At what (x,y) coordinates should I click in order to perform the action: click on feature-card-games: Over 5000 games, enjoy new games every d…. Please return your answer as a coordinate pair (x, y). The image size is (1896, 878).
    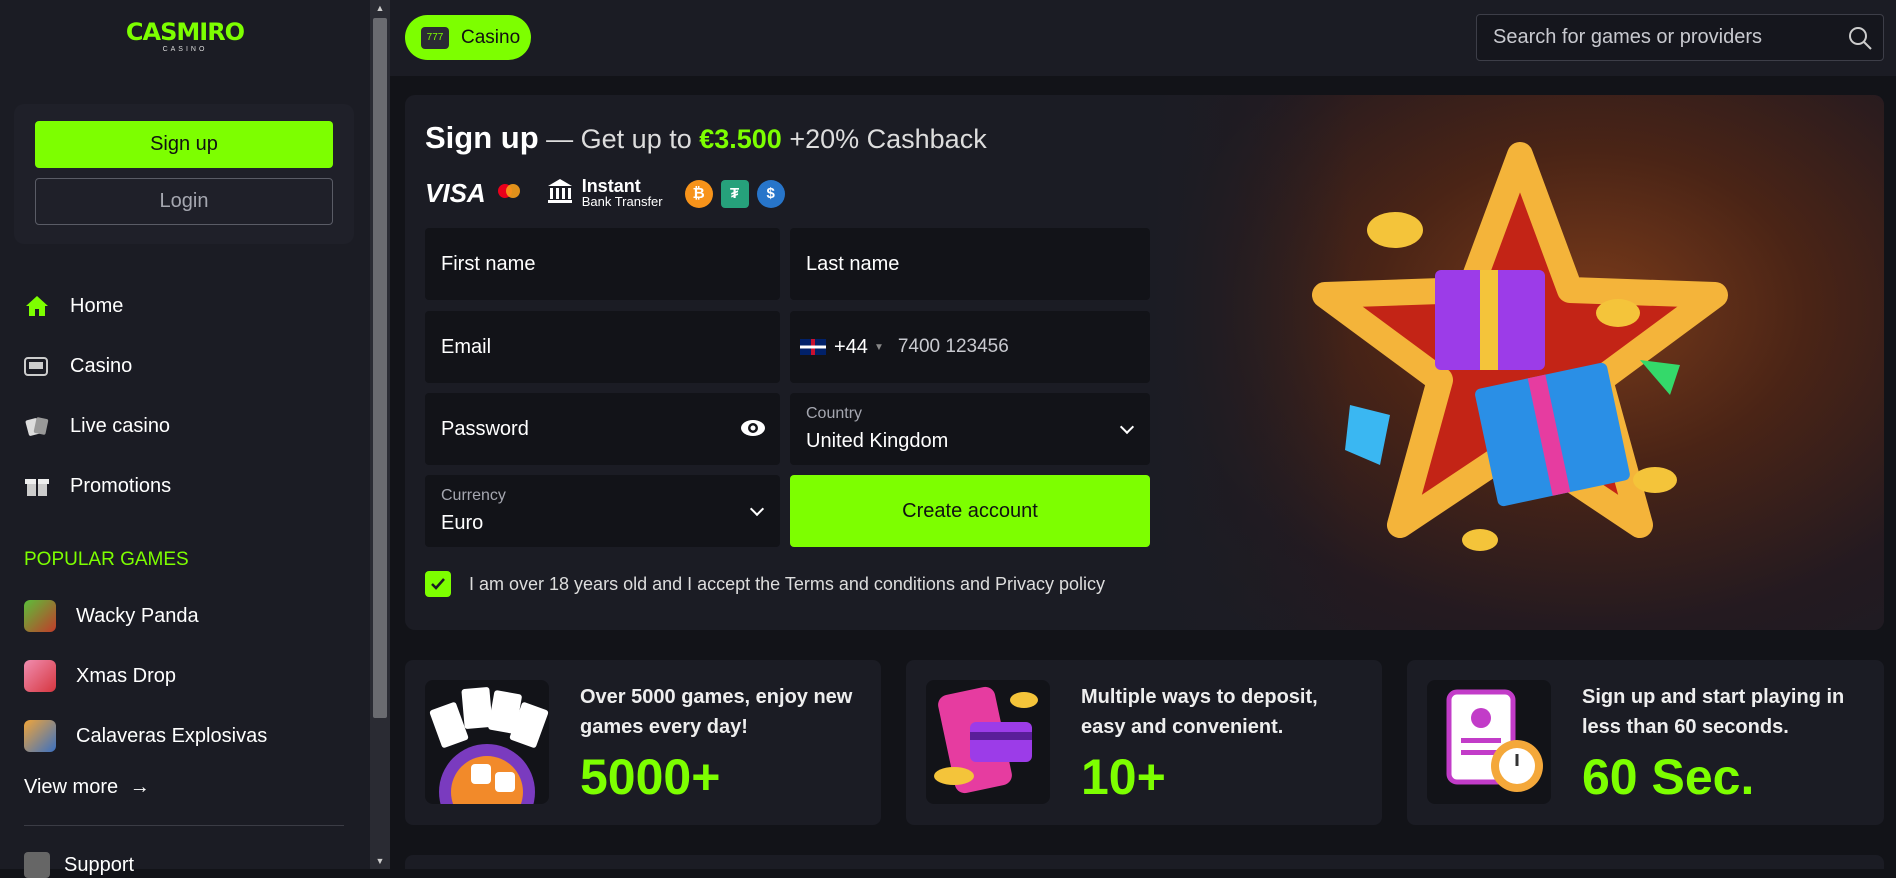
    Looking at the image, I should click on (643, 742).